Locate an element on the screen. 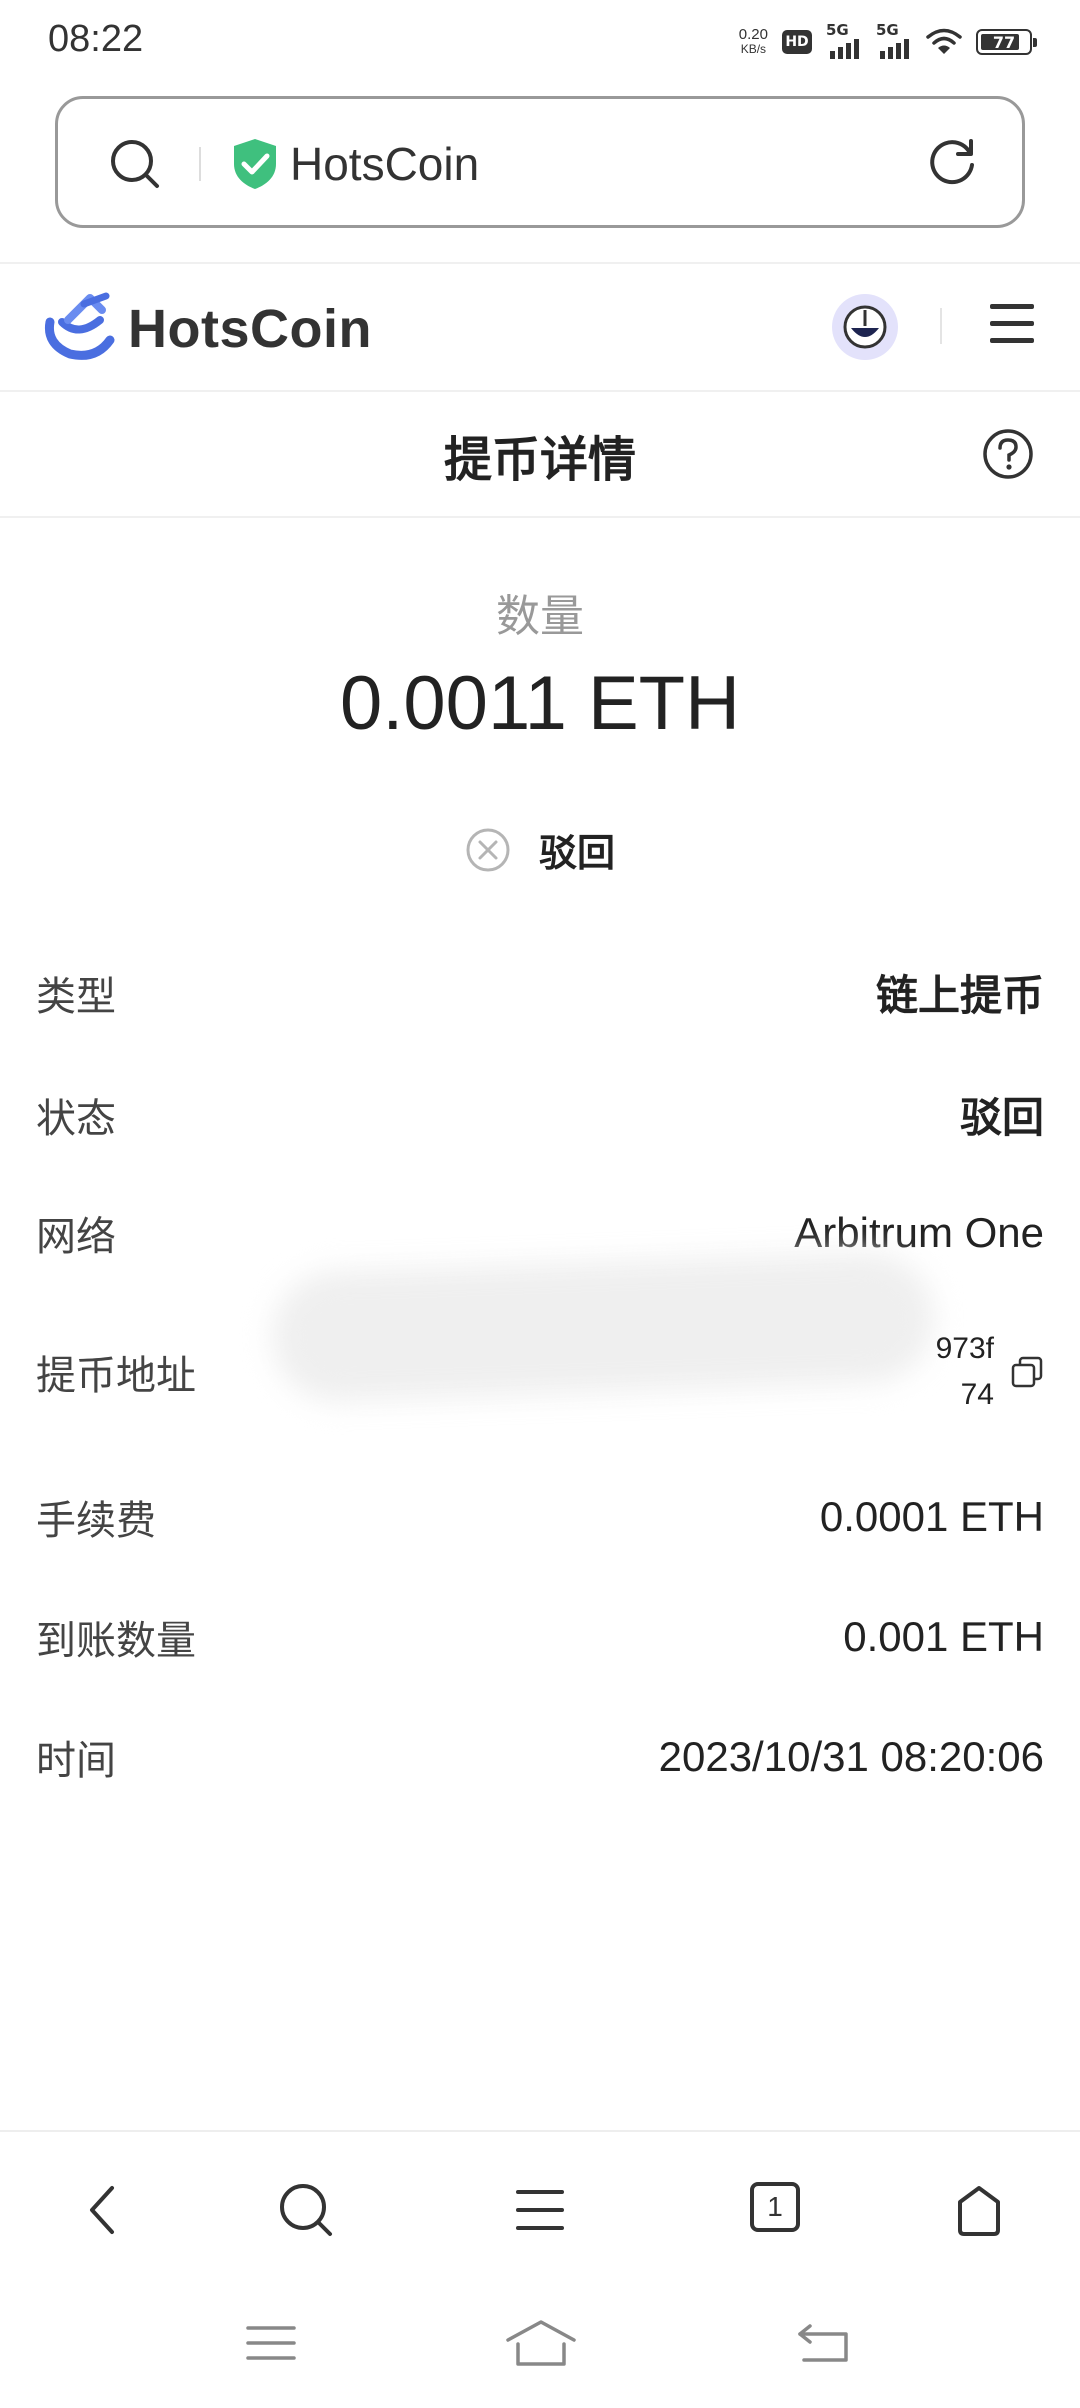 This screenshot has width=1080, height=2408. menu-icon is located at coordinates (540, 2210).